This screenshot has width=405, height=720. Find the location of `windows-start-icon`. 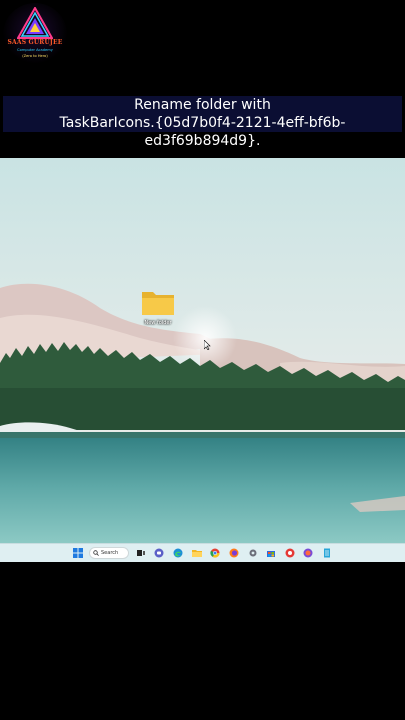

windows-start-icon is located at coordinates (78, 553).